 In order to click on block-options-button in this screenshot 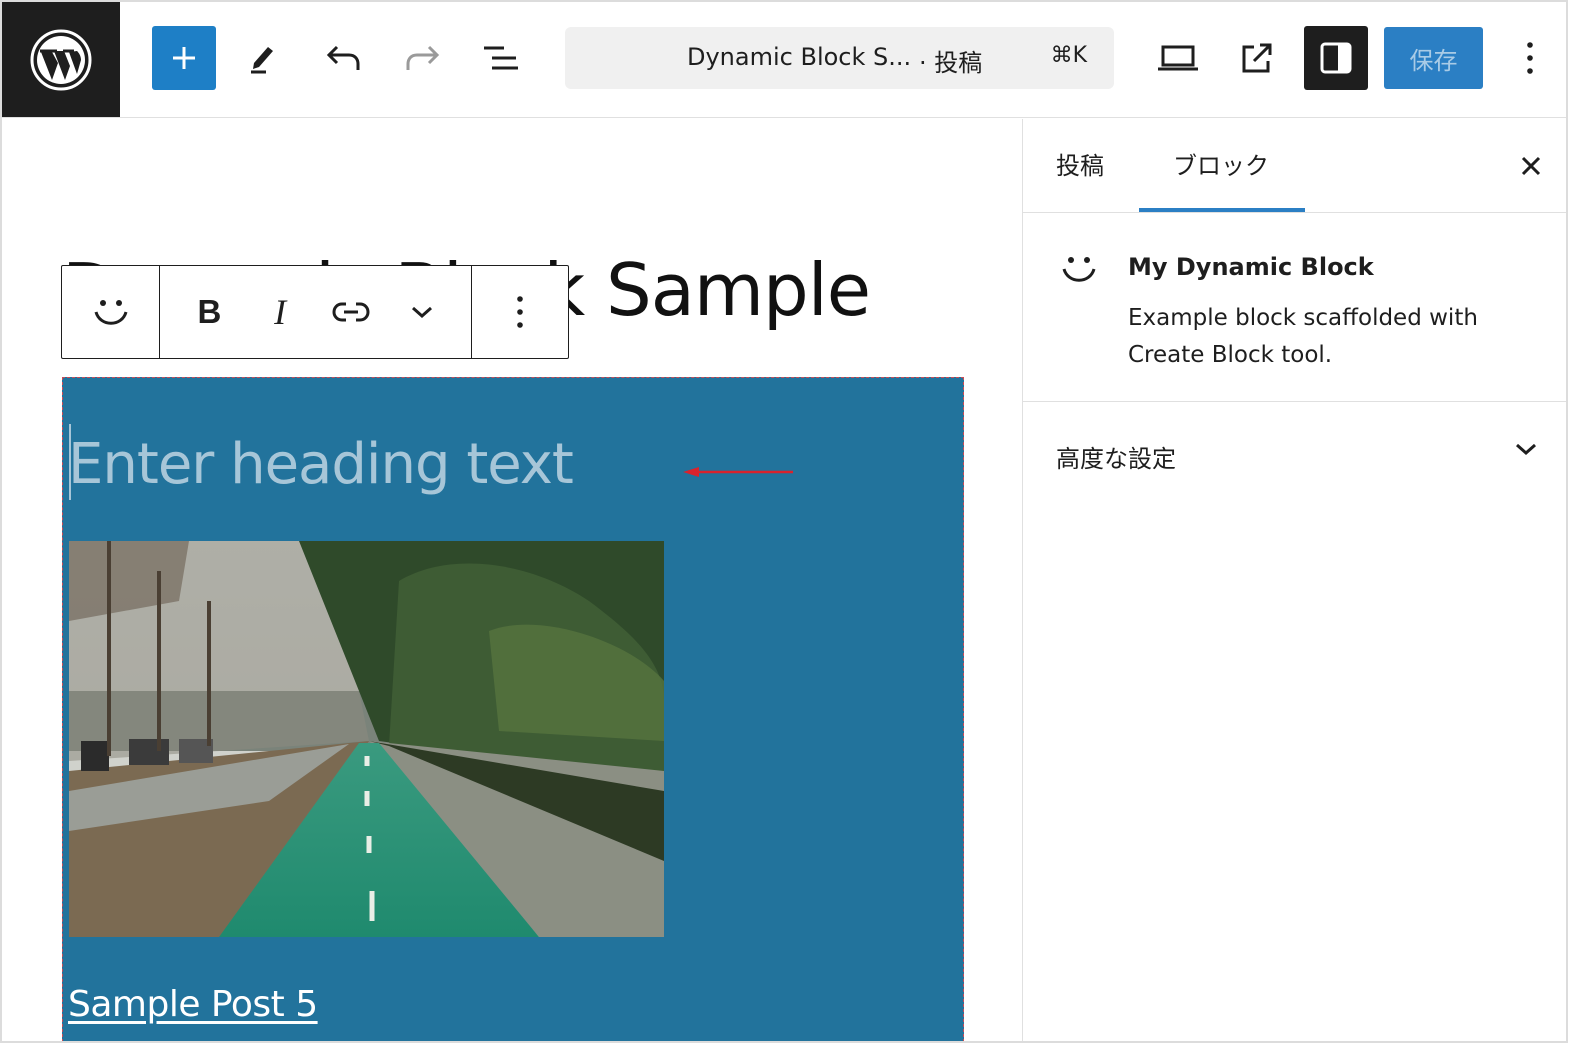, I will do `click(520, 312)`.